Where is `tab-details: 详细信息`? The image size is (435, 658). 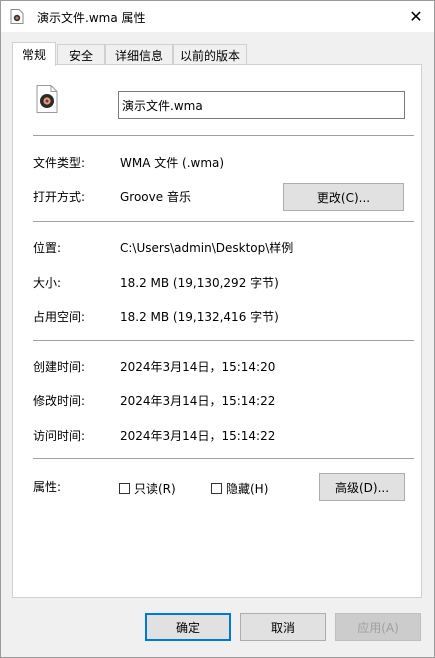 tab-details: 详细信息 is located at coordinates (139, 54).